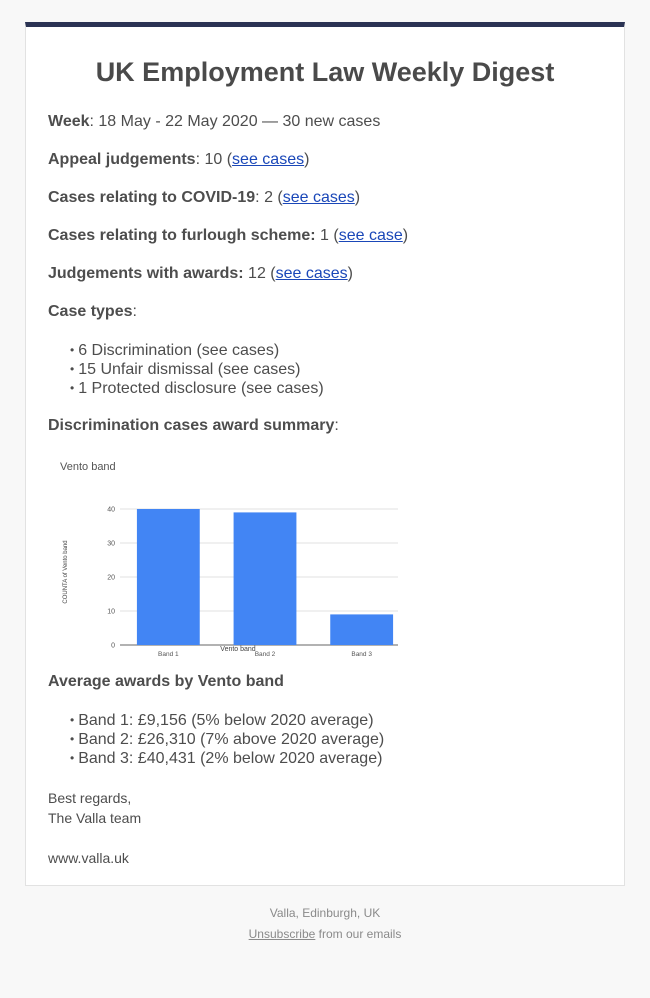  I want to click on list-item: • 15 Unfair dismissal (see cases), so click(197, 369).